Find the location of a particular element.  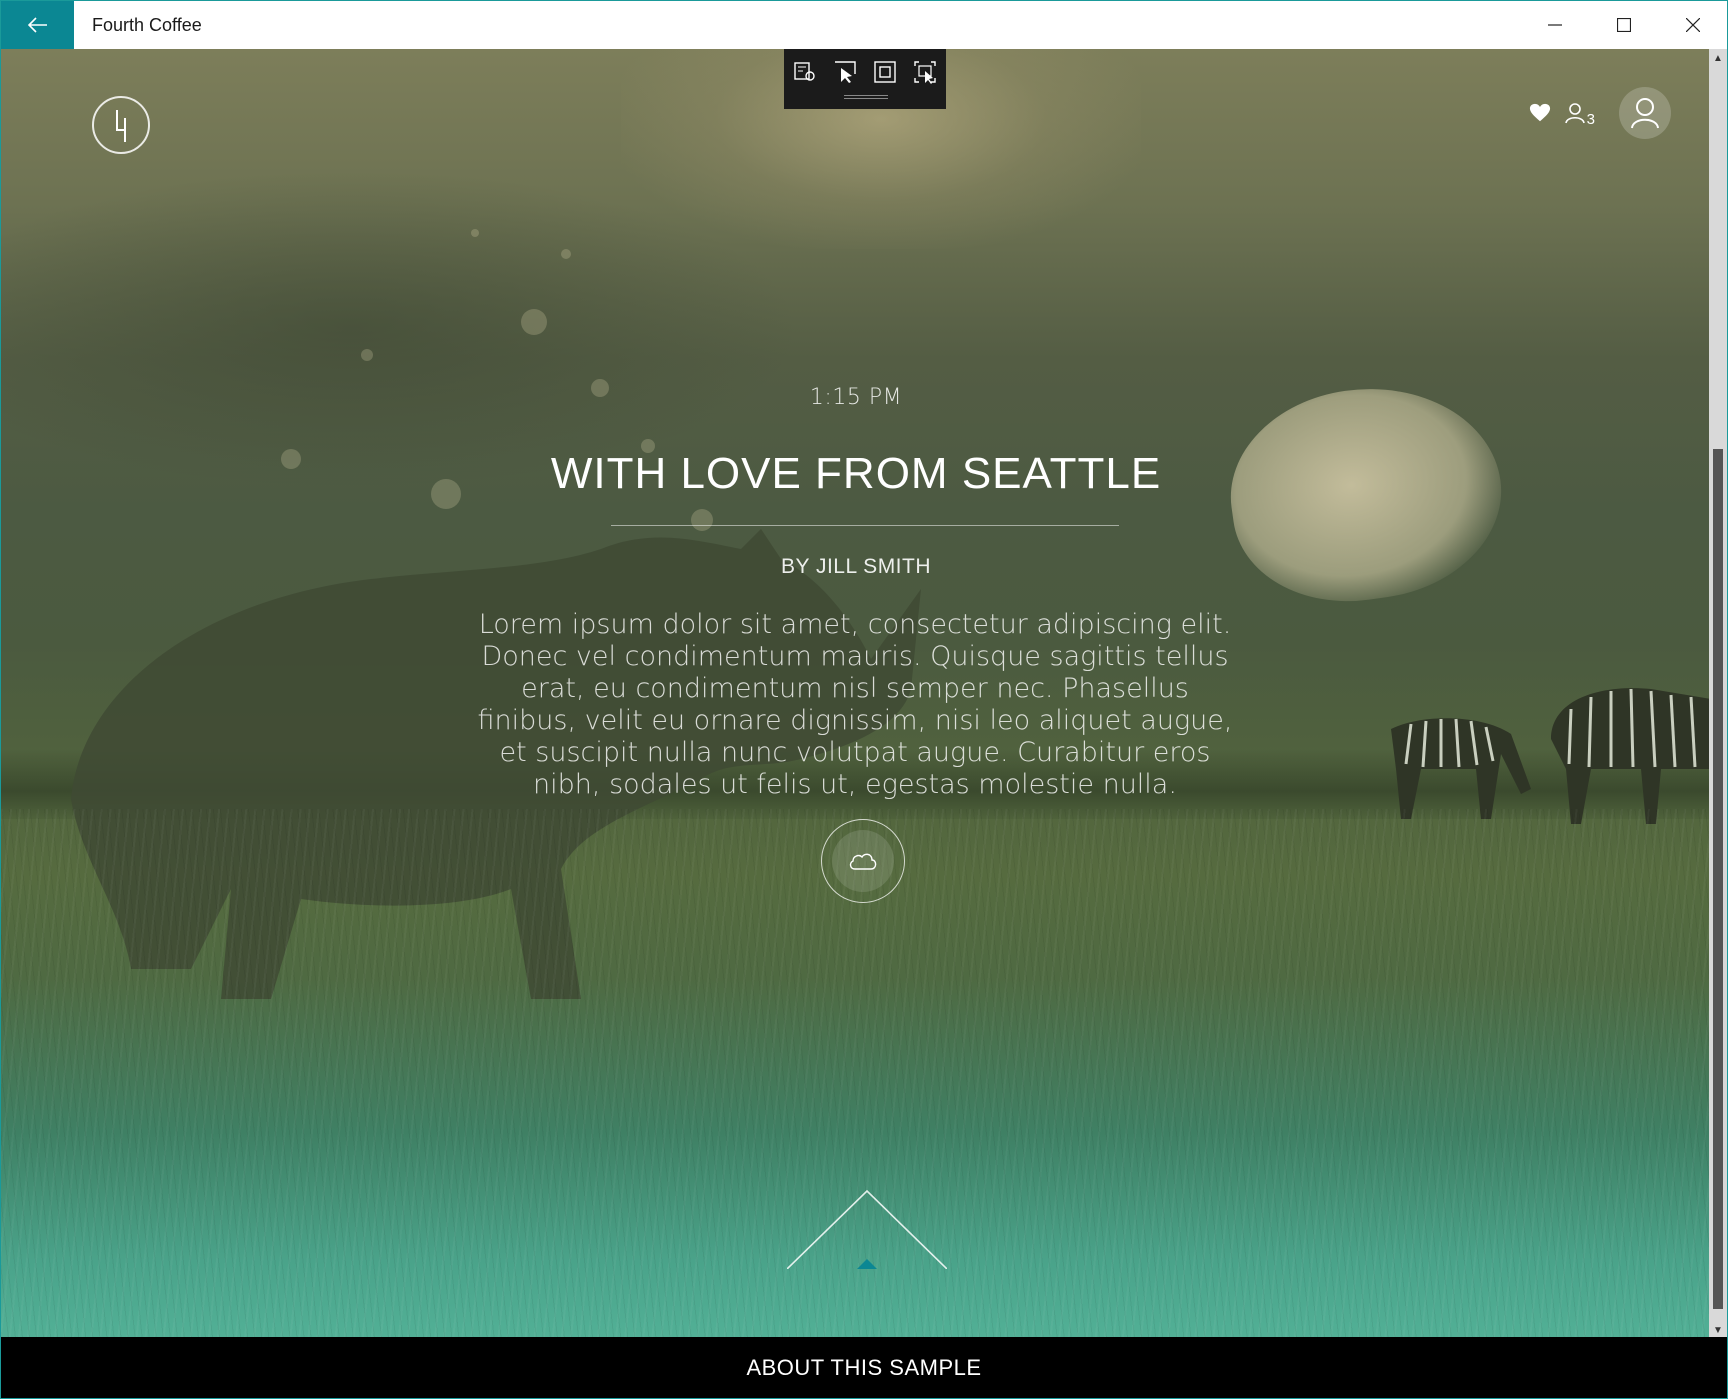

live-visual-tree-icon is located at coordinates (805, 72).